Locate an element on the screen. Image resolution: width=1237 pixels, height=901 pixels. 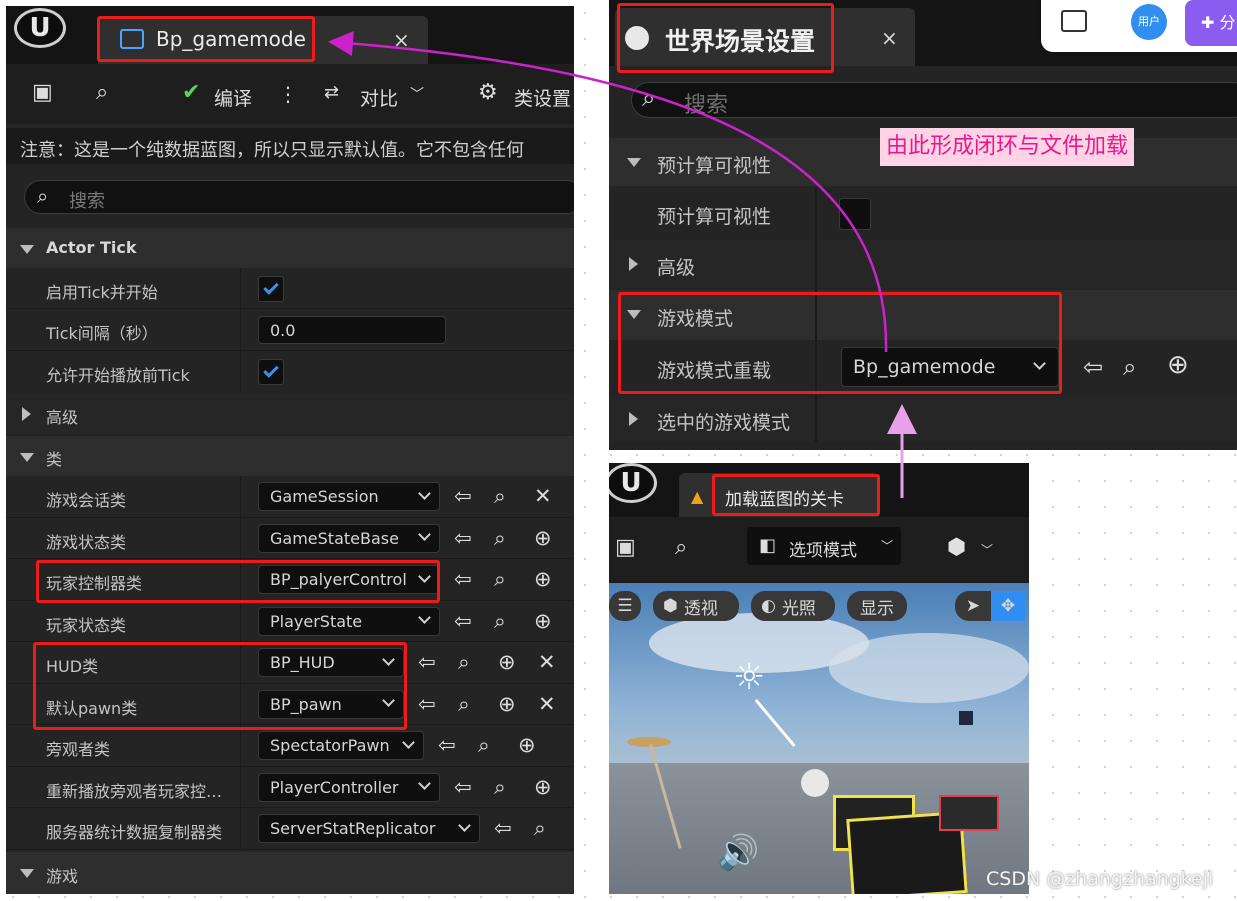
watermark-text: CSDN @zhangzhangkeji is located at coordinates (1100, 879).